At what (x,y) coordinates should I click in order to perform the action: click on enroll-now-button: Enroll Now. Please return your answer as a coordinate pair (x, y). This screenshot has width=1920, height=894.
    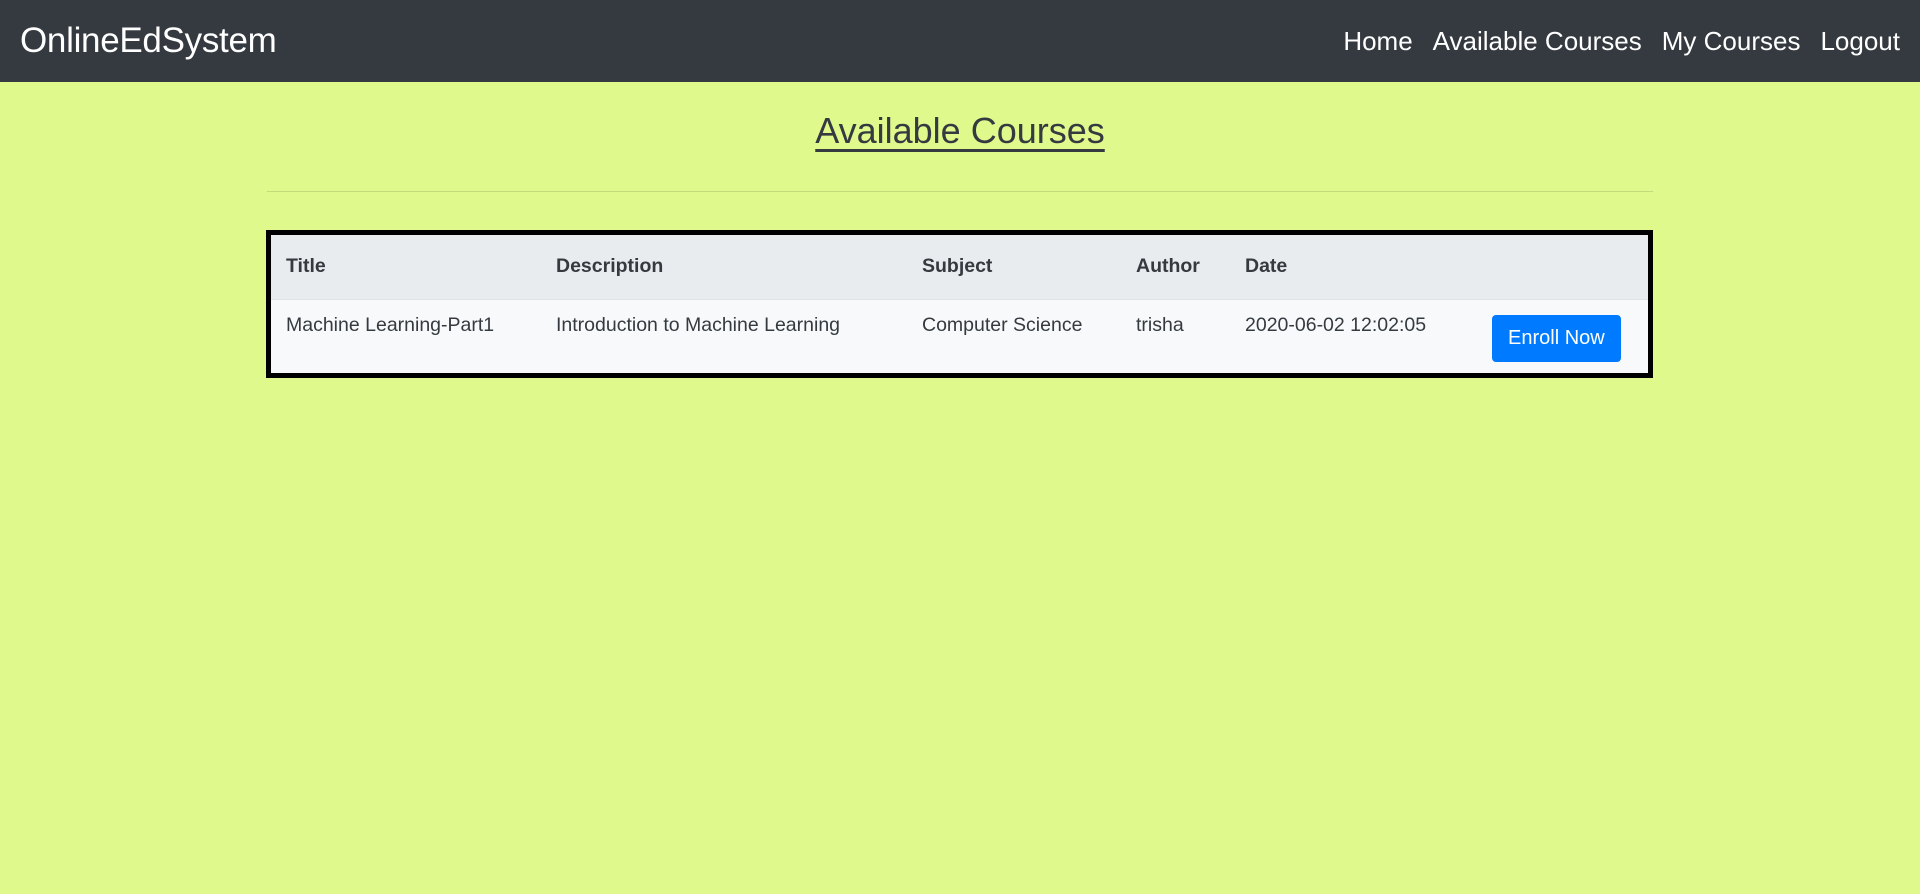
    Looking at the image, I should click on (1556, 338).